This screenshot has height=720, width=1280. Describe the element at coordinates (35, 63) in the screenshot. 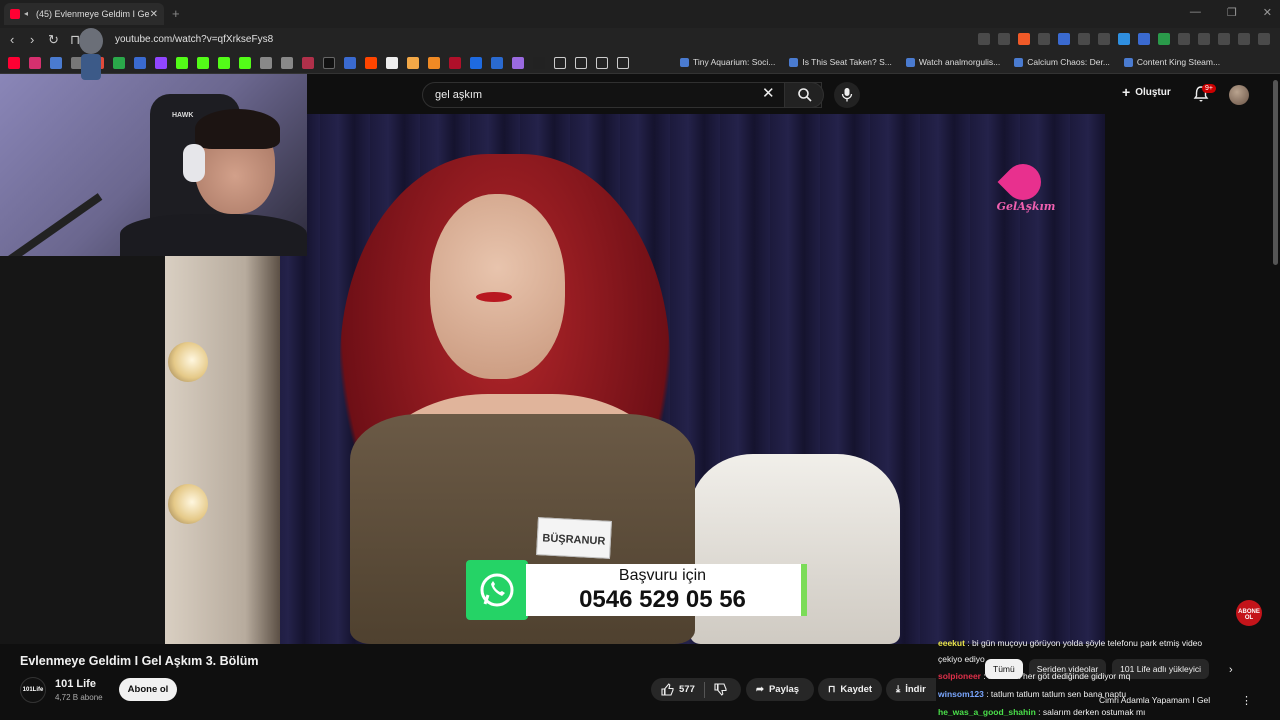

I see `instagram-bookmark-icon` at that location.